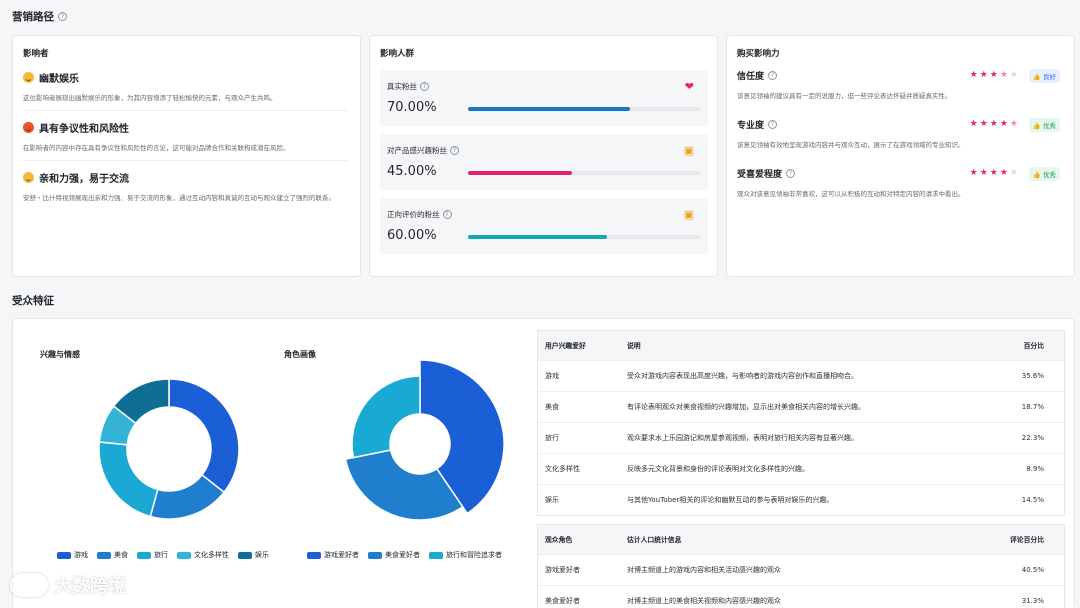 The height and width of the screenshot is (608, 1080). Describe the element at coordinates (81, 555) in the screenshot. I see `legend-label: 游戏` at that location.